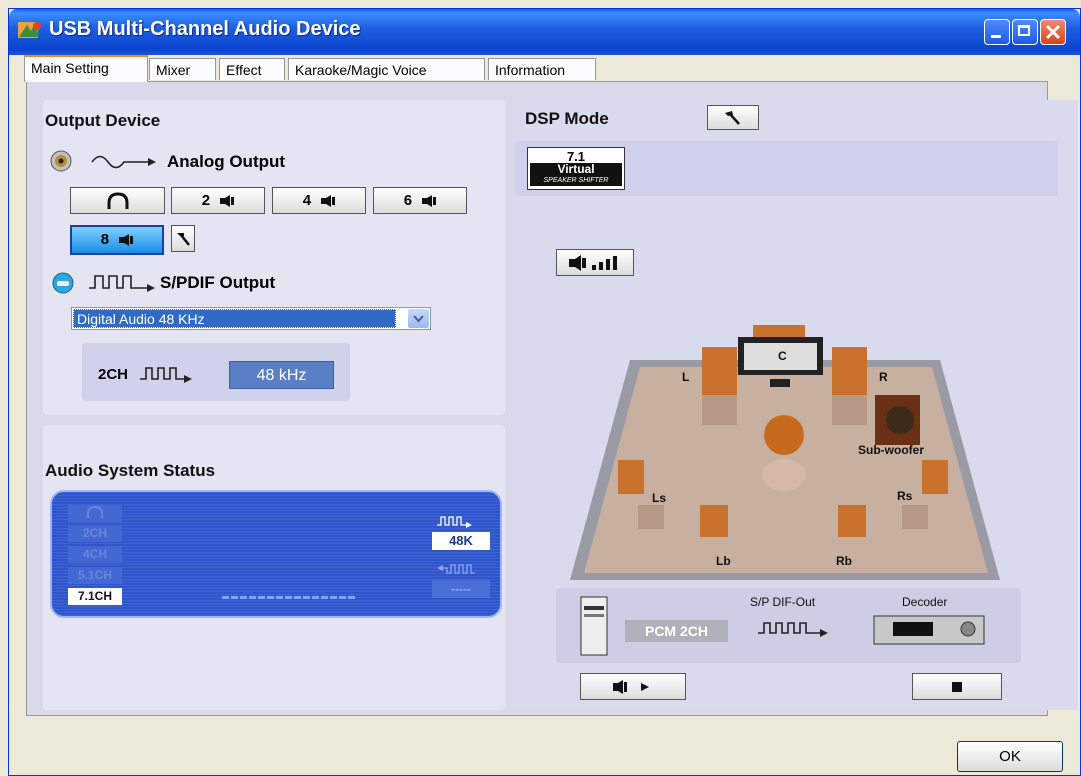 This screenshot has width=1081, height=776. What do you see at coordinates (929, 630) in the screenshot?
I see `decoder-icon` at bounding box center [929, 630].